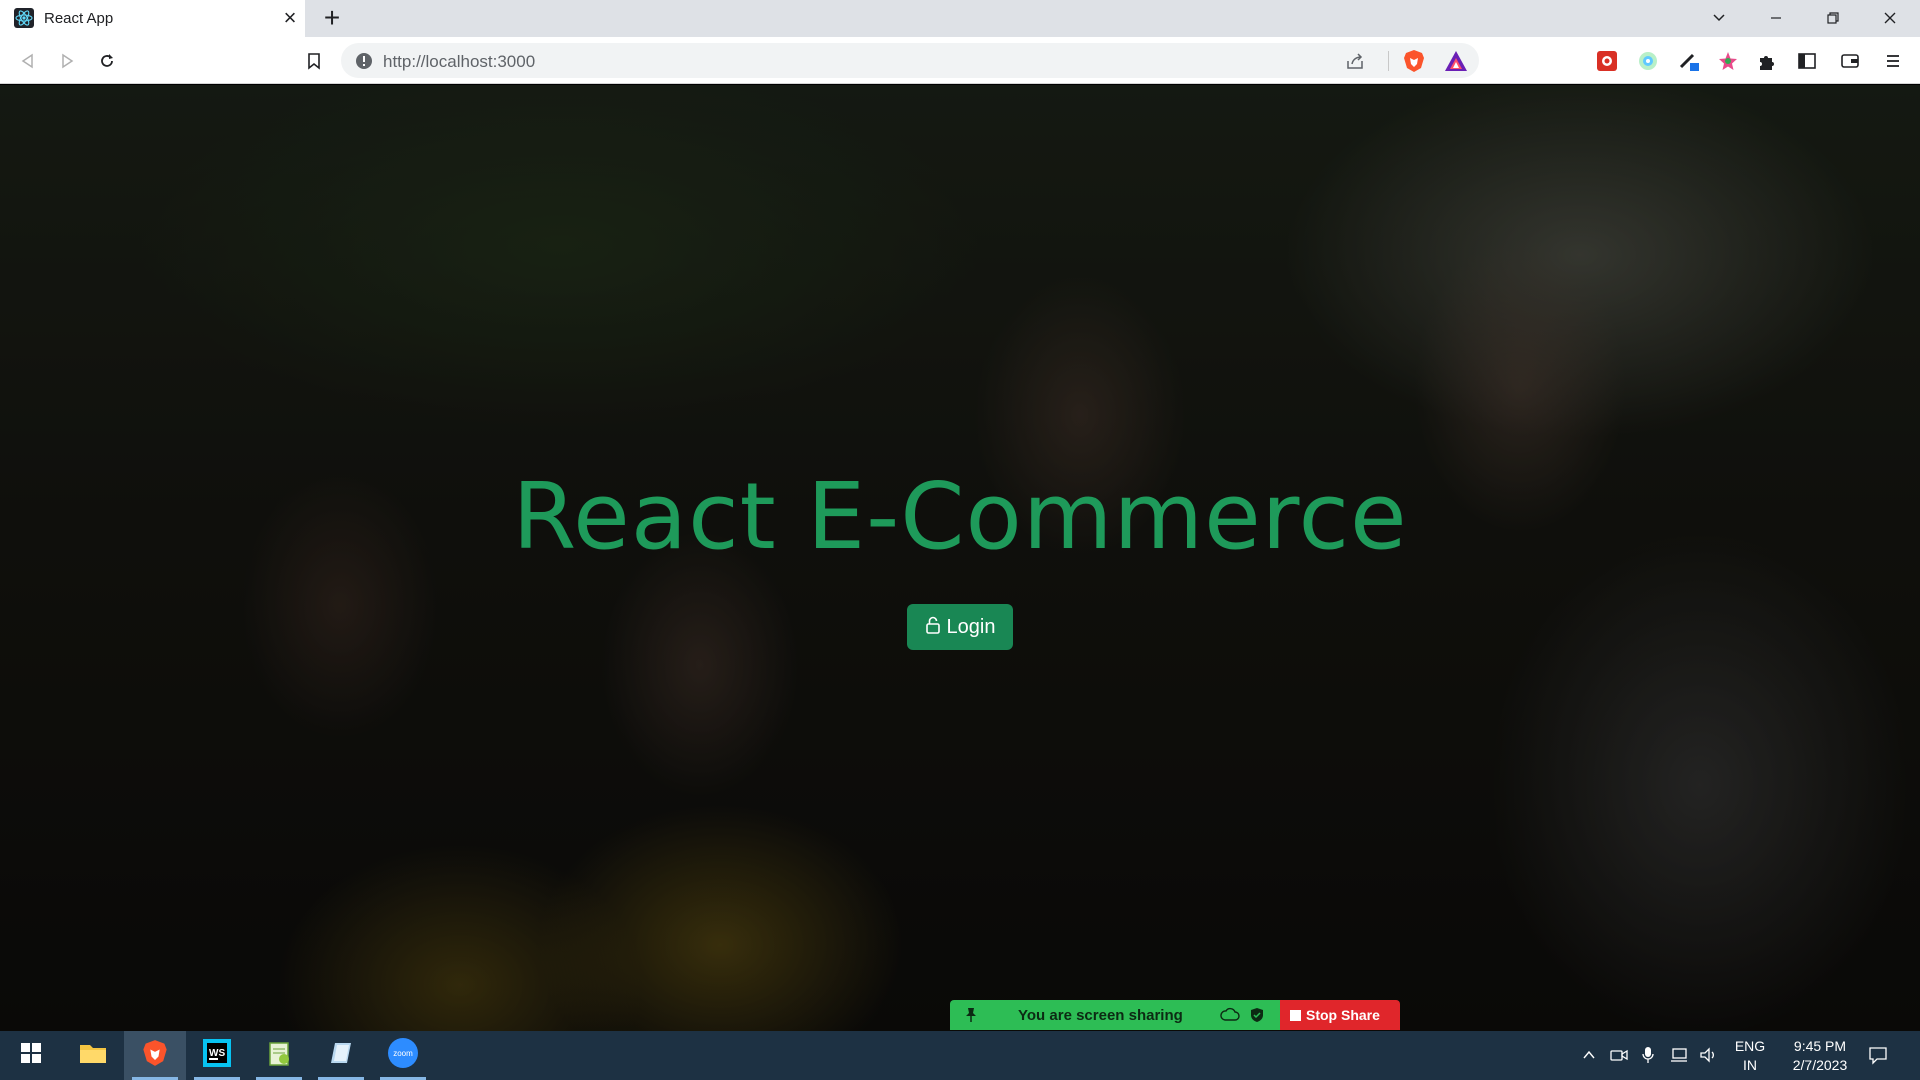 The image size is (1920, 1080). What do you see at coordinates (1607, 61) in the screenshot?
I see `extension-red-icon` at bounding box center [1607, 61].